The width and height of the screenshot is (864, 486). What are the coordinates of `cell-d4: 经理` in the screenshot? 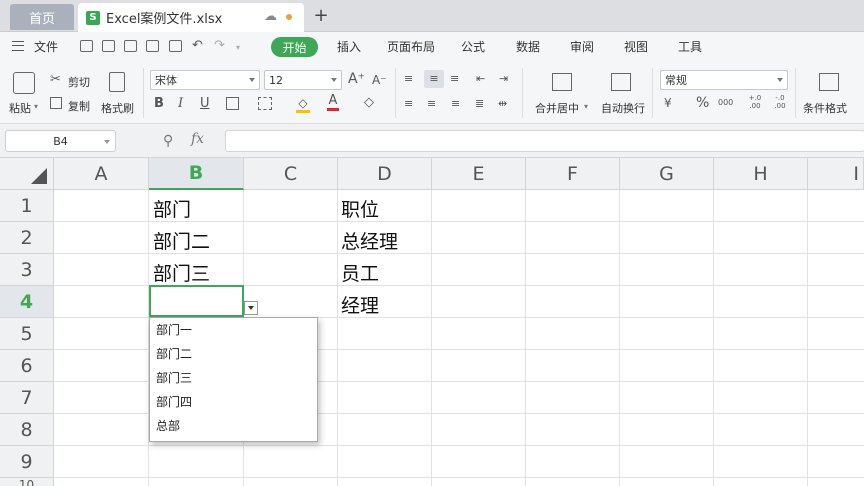 It's located at (360, 304).